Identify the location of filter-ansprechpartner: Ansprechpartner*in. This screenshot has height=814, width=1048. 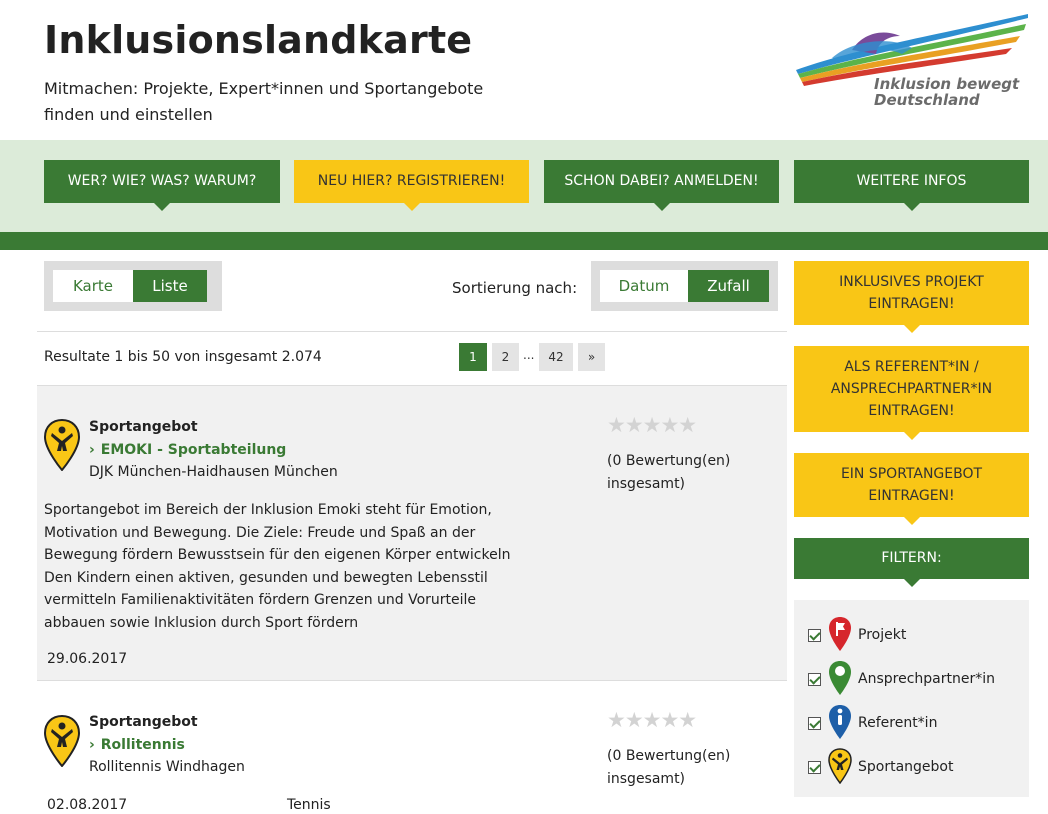
(915, 679).